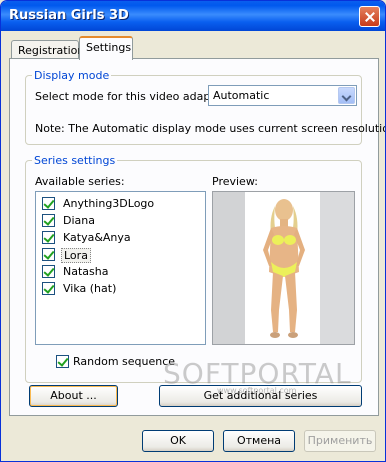  I want to click on series-label: Katya&Anya, so click(97, 237).